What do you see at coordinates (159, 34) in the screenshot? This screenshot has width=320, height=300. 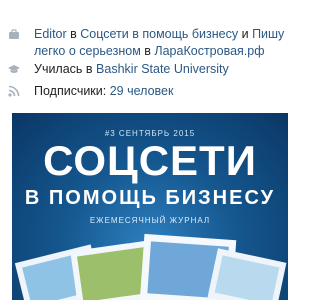 I see `work-company-link: Соцсети в помощь бизнесу` at bounding box center [159, 34].